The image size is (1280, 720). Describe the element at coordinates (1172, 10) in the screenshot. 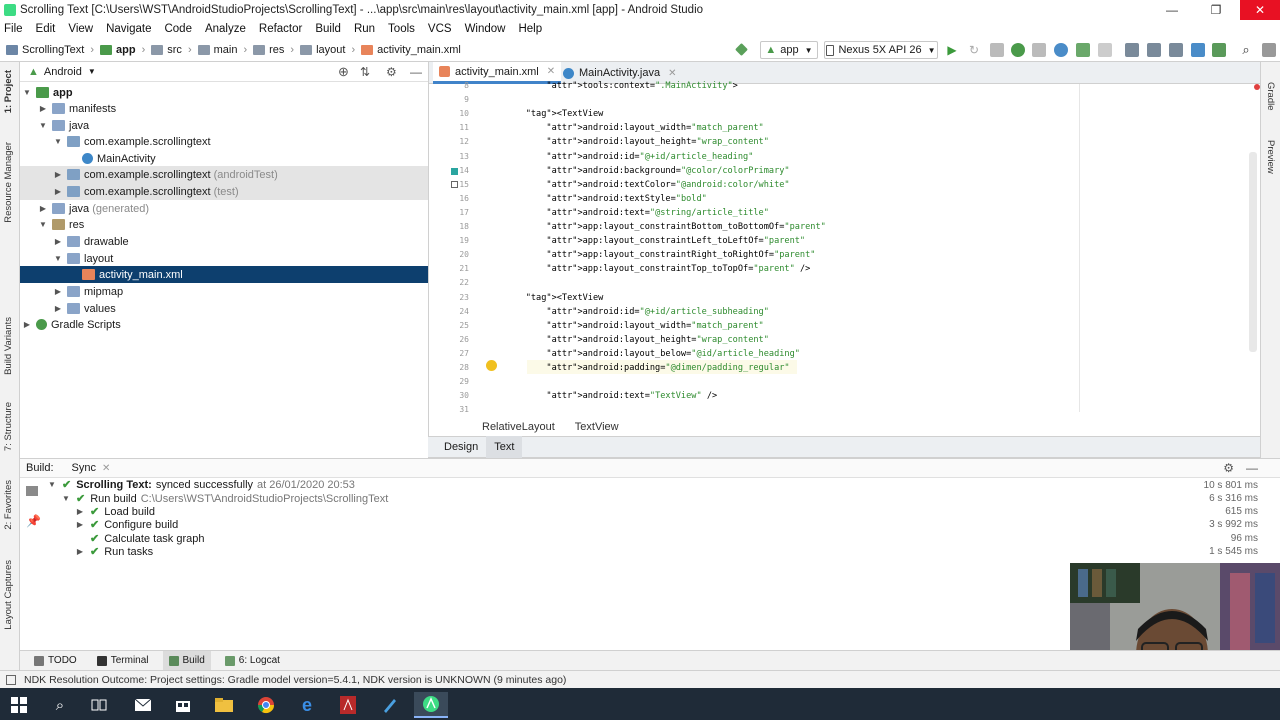

I see `minimize-button: —` at that location.